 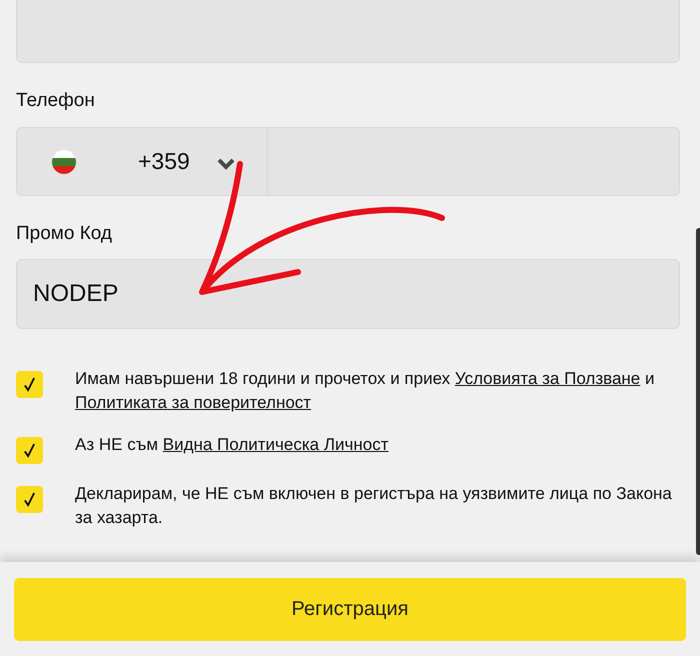 What do you see at coordinates (142, 161) in the screenshot?
I see `country-code-select: +359` at bounding box center [142, 161].